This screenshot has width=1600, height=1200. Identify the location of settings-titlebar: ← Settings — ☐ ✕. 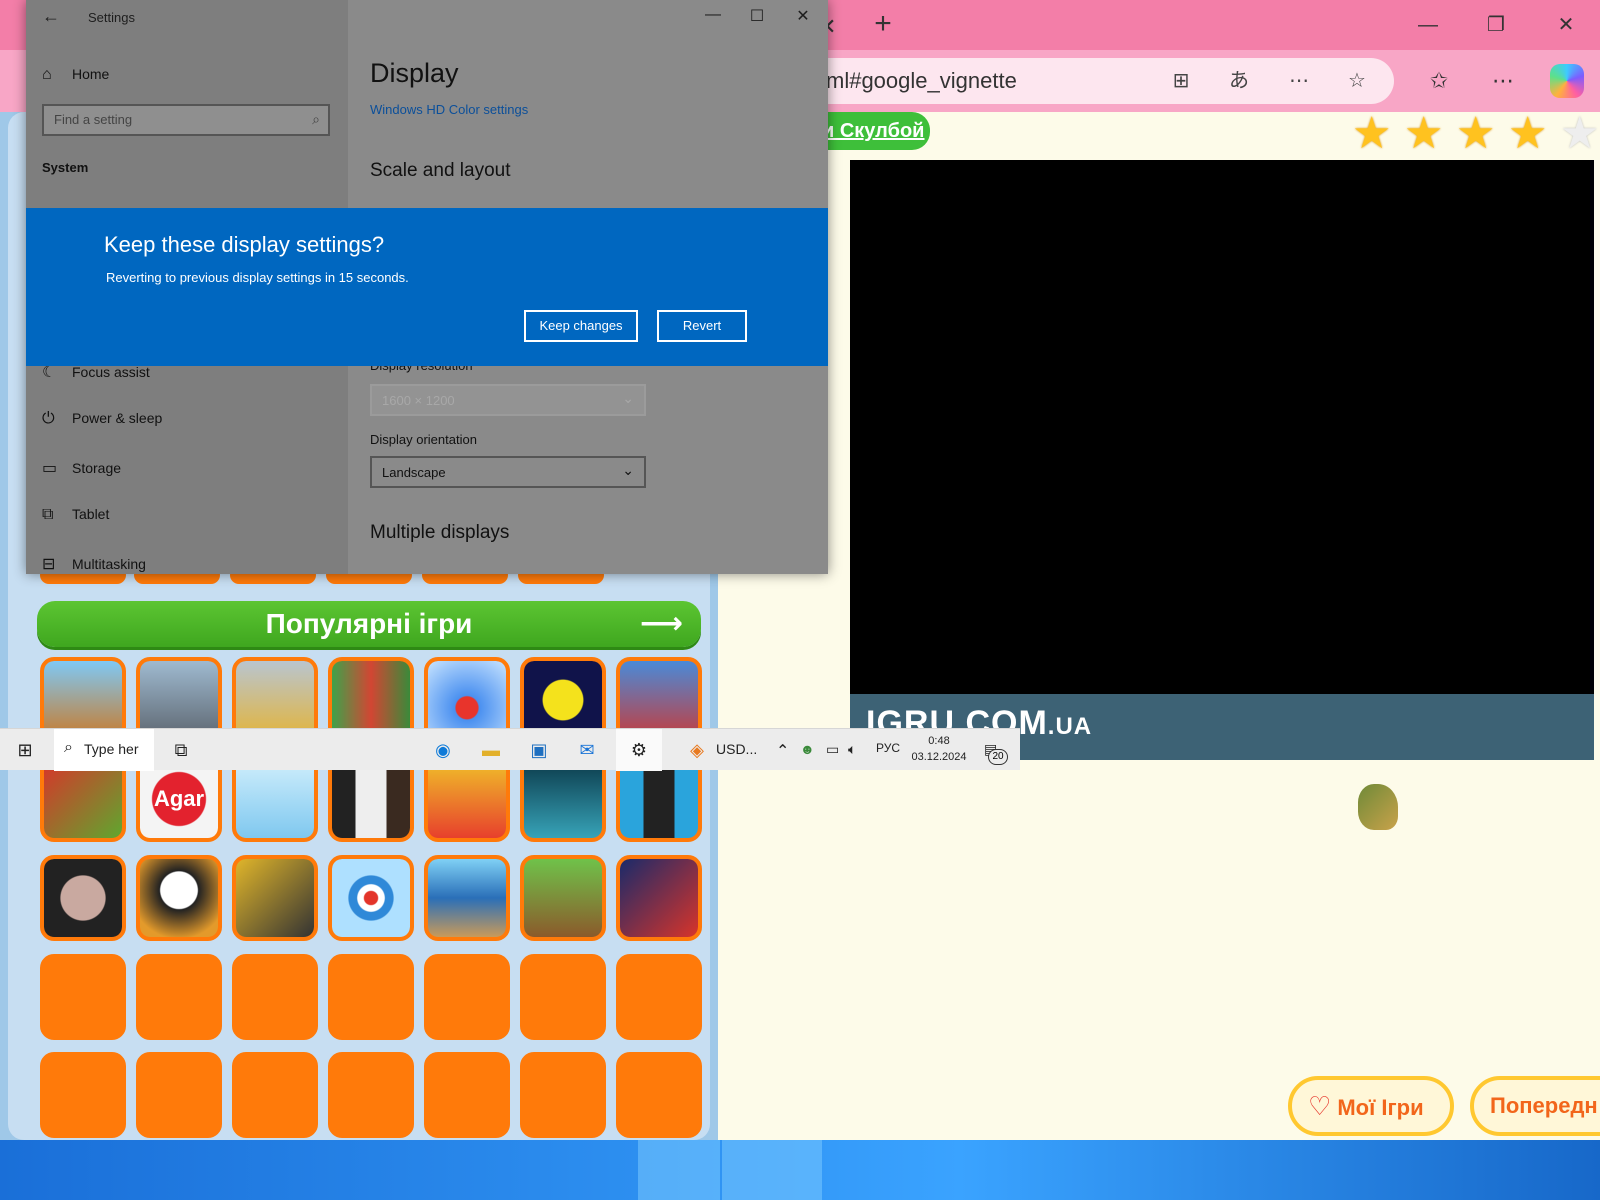
(427, 17).